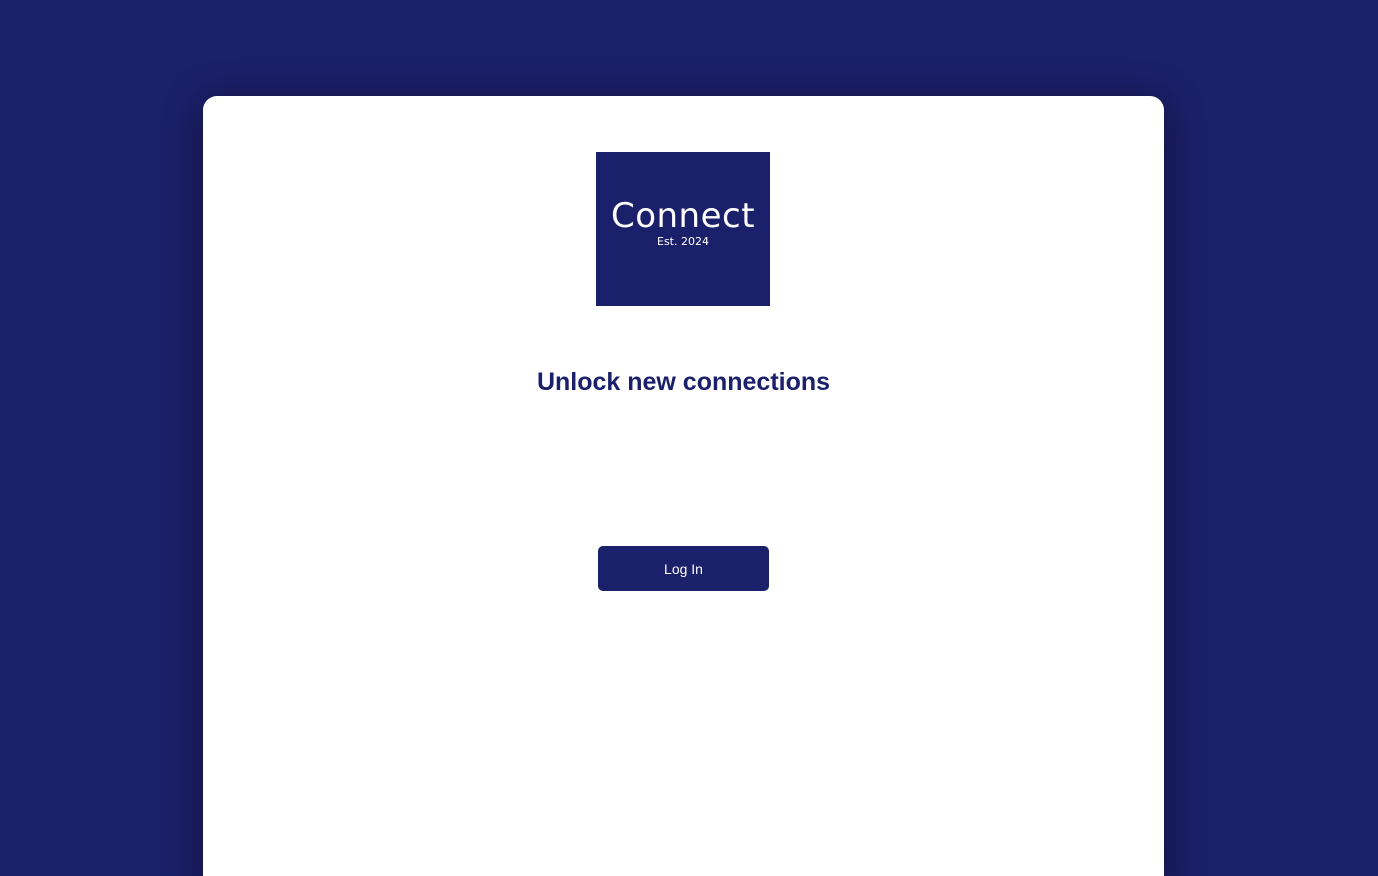 This screenshot has height=876, width=1378. Describe the element at coordinates (683, 382) in the screenshot. I see `page-headline: Unlock new connections` at that location.